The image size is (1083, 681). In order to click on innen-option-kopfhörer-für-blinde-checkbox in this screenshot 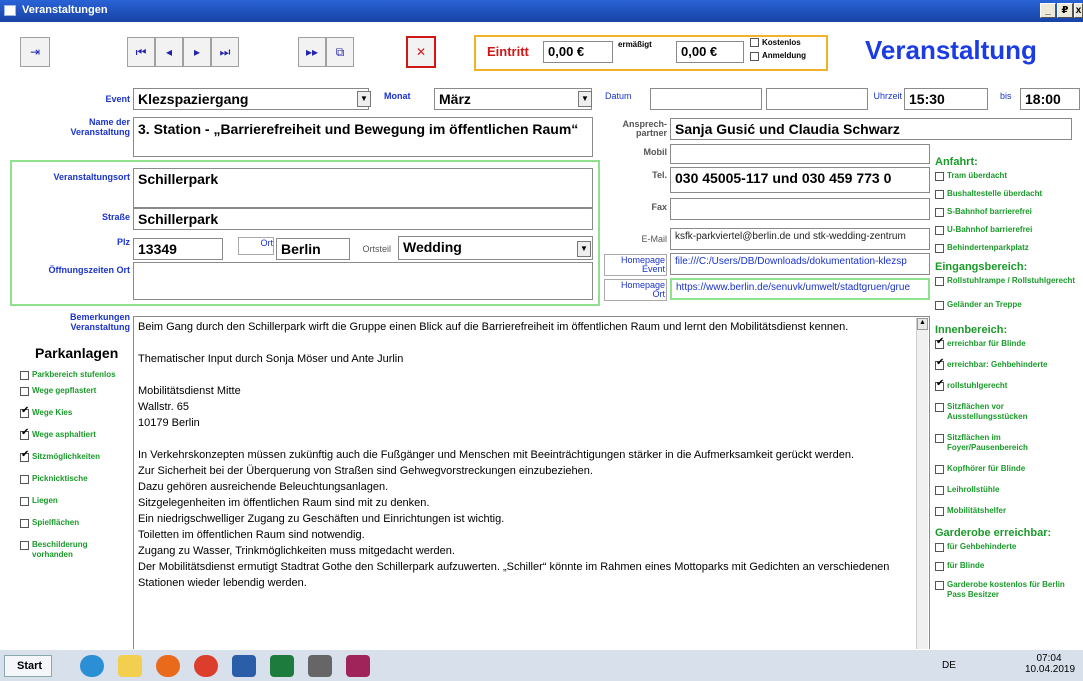, I will do `click(939, 469)`.